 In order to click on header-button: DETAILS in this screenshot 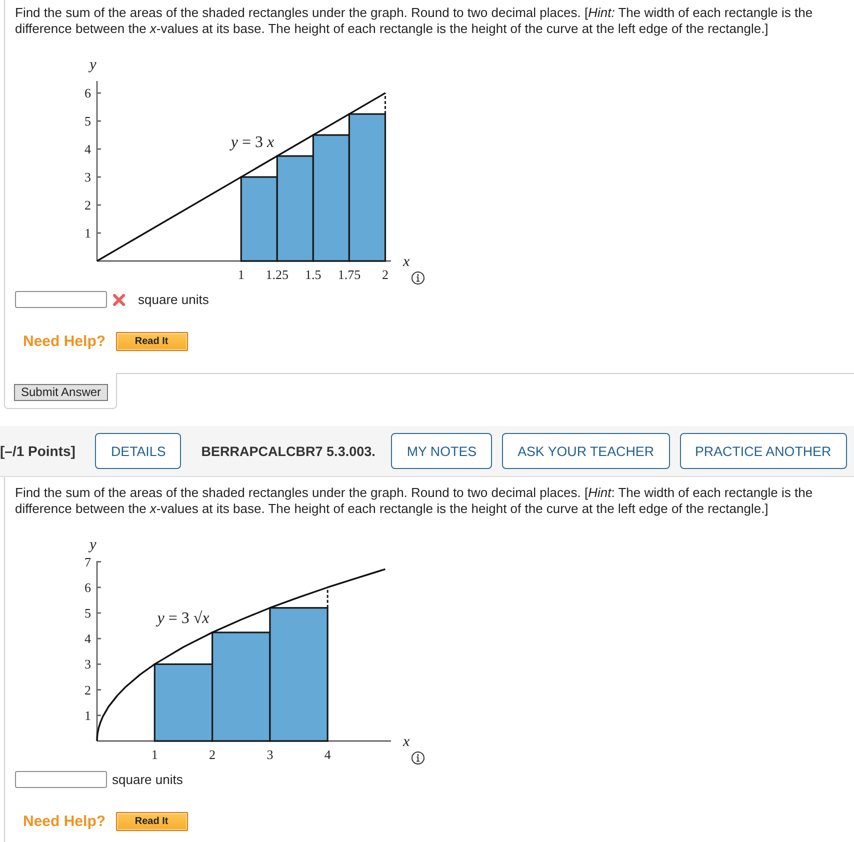, I will do `click(138, 451)`.